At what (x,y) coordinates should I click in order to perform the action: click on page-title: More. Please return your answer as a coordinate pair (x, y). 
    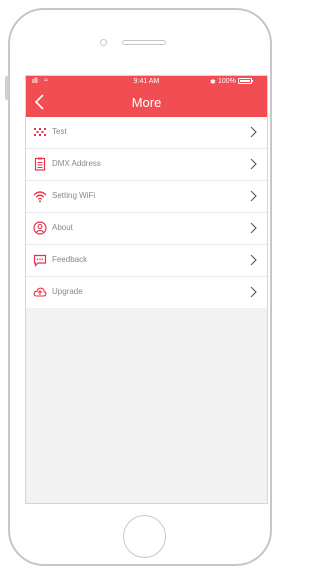
    Looking at the image, I should click on (146, 102).